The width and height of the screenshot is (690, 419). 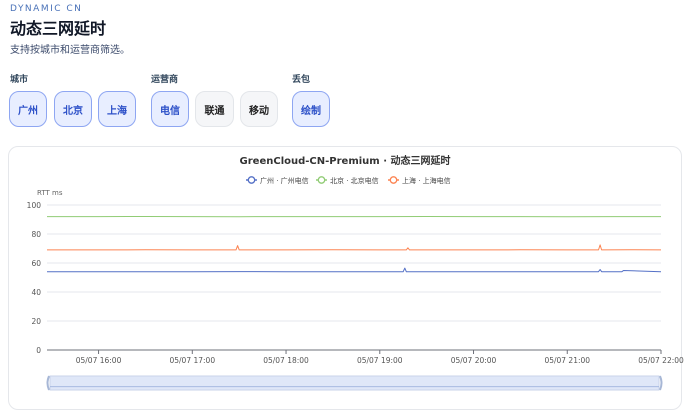 What do you see at coordinates (345, 160) in the screenshot?
I see `chart-title: GreenCloud-CN-Premium · 动态三网延时` at bounding box center [345, 160].